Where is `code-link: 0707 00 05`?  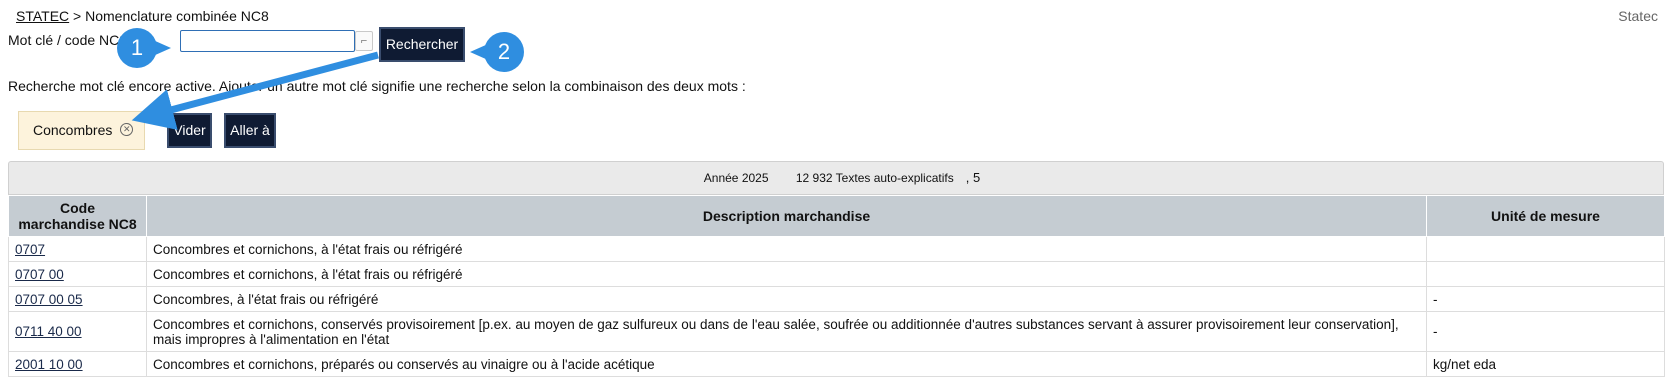 code-link: 0707 00 05 is located at coordinates (49, 299).